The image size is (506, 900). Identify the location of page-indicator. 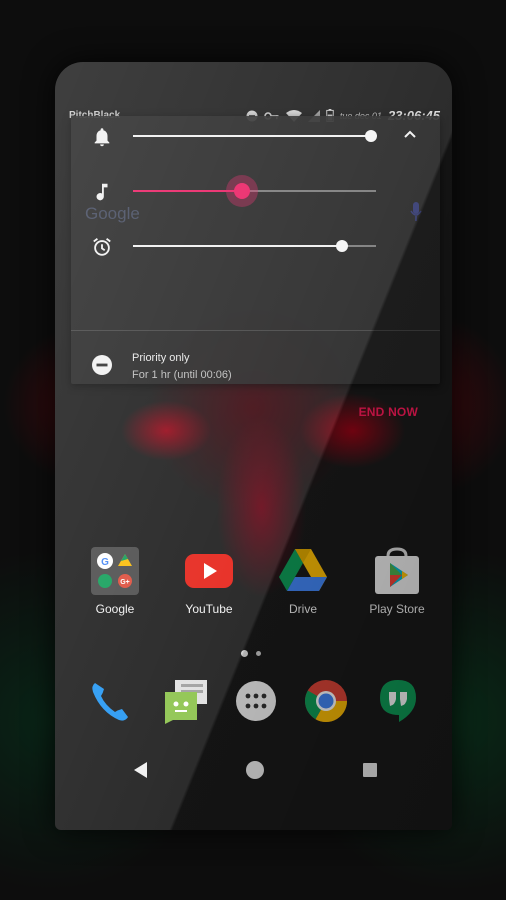
(251, 653).